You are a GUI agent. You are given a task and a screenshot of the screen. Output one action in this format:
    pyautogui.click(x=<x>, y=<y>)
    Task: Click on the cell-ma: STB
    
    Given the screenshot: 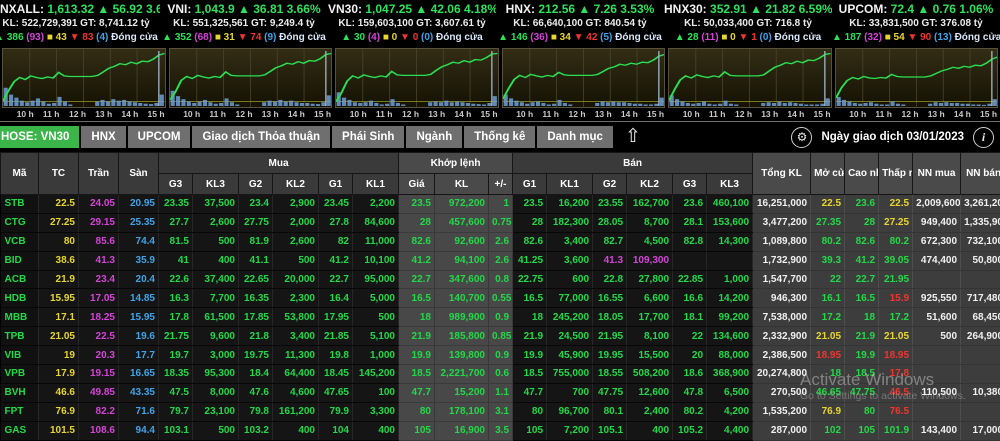 What is the action you would take?
    pyautogui.click(x=20, y=204)
    